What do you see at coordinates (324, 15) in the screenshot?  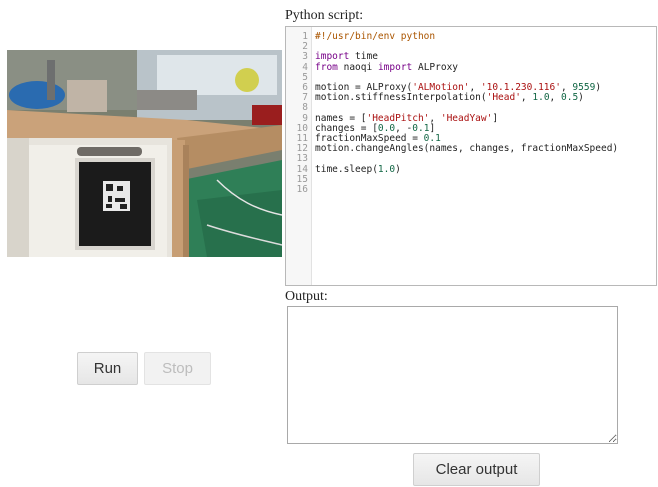 I see `python-script-label: Python script:` at bounding box center [324, 15].